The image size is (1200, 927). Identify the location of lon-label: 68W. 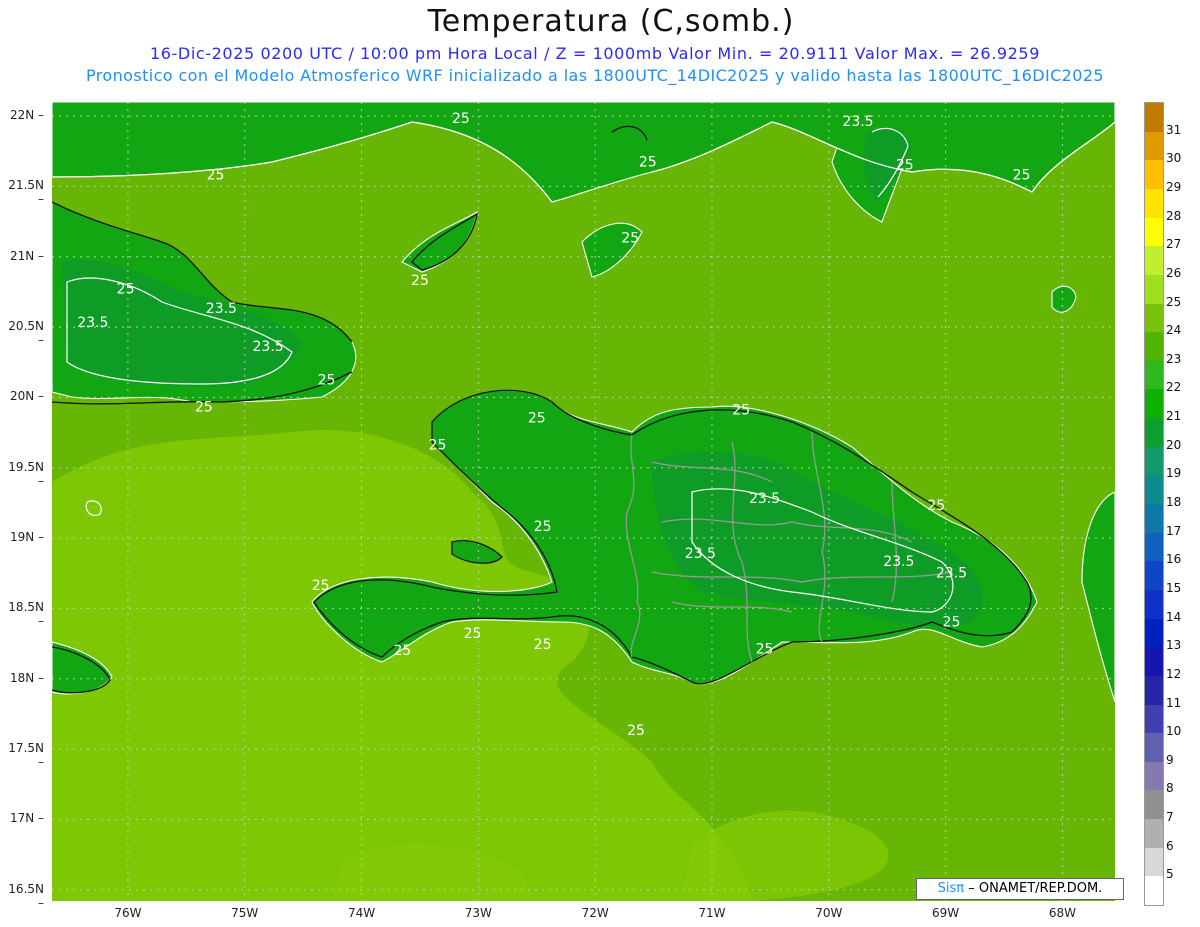
(1062, 913).